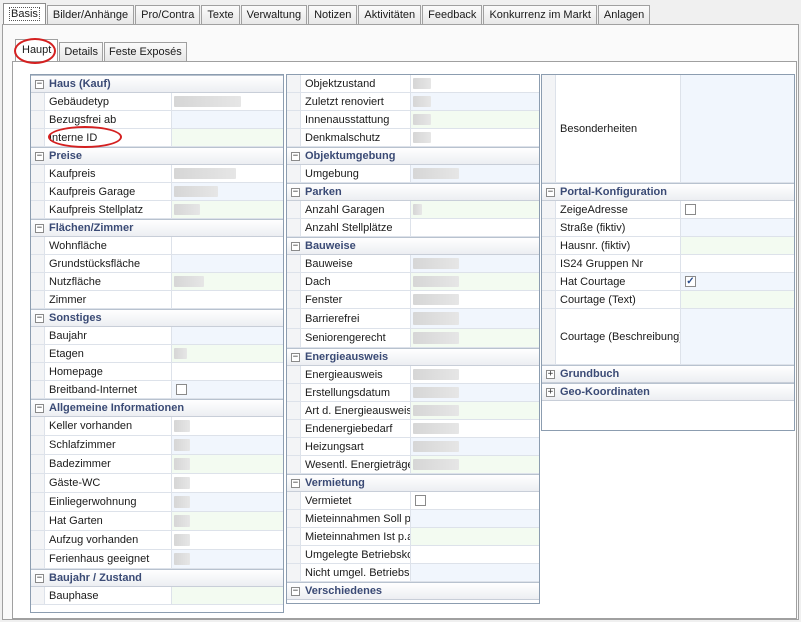 The image size is (801, 622). I want to click on tab-bilder-anhaenge: Bilder/Anhänge, so click(90, 15).